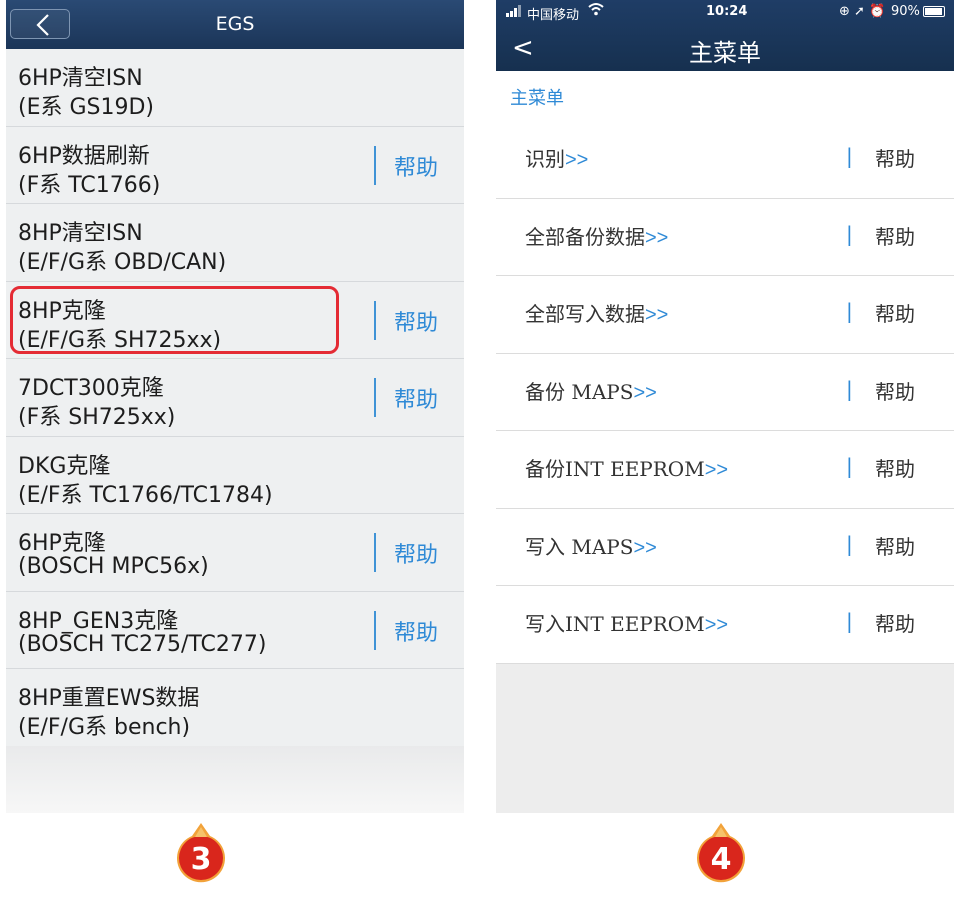 This screenshot has width=954, height=910. Describe the element at coordinates (201, 859) in the screenshot. I see `step-number: 3` at that location.